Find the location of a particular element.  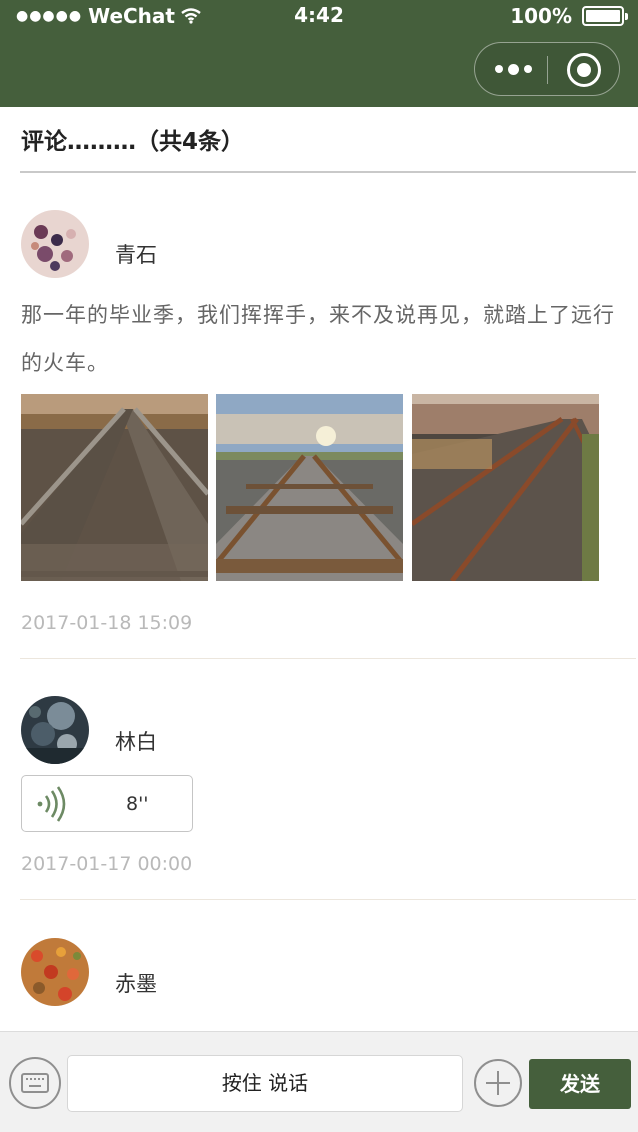

user-name: 青石 is located at coordinates (136, 255).